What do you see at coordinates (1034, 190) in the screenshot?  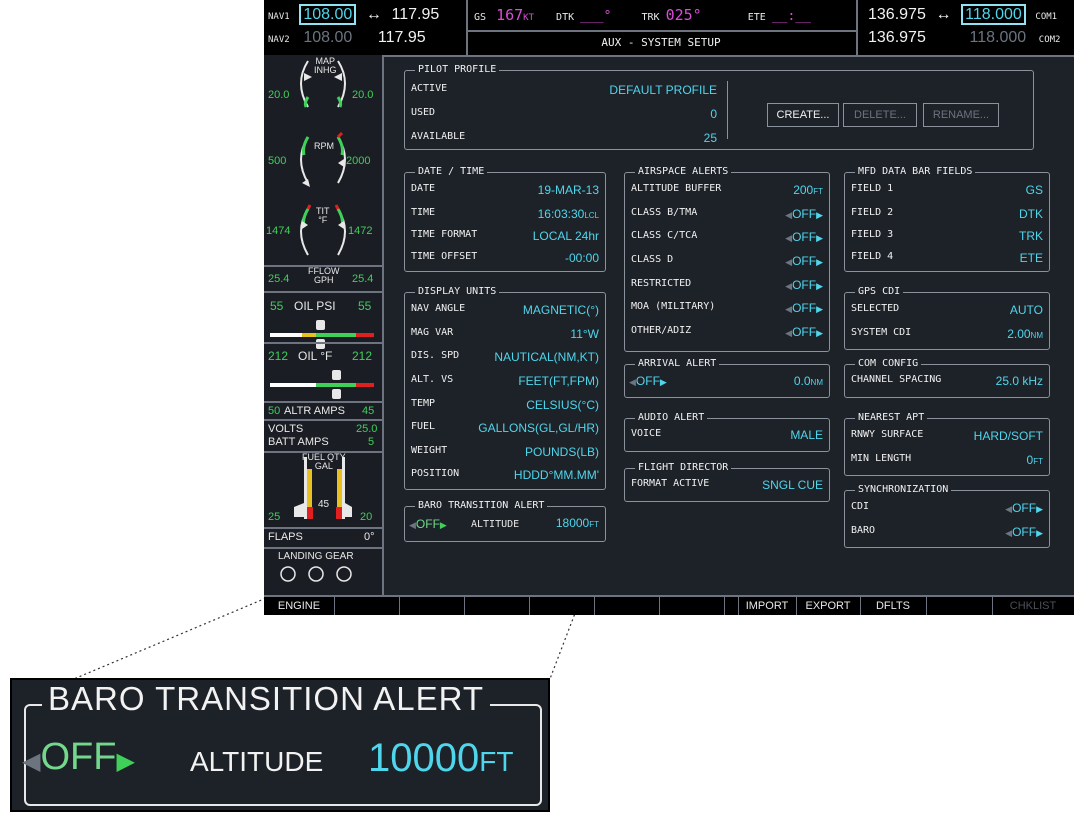 I see `field-1-value: GS` at bounding box center [1034, 190].